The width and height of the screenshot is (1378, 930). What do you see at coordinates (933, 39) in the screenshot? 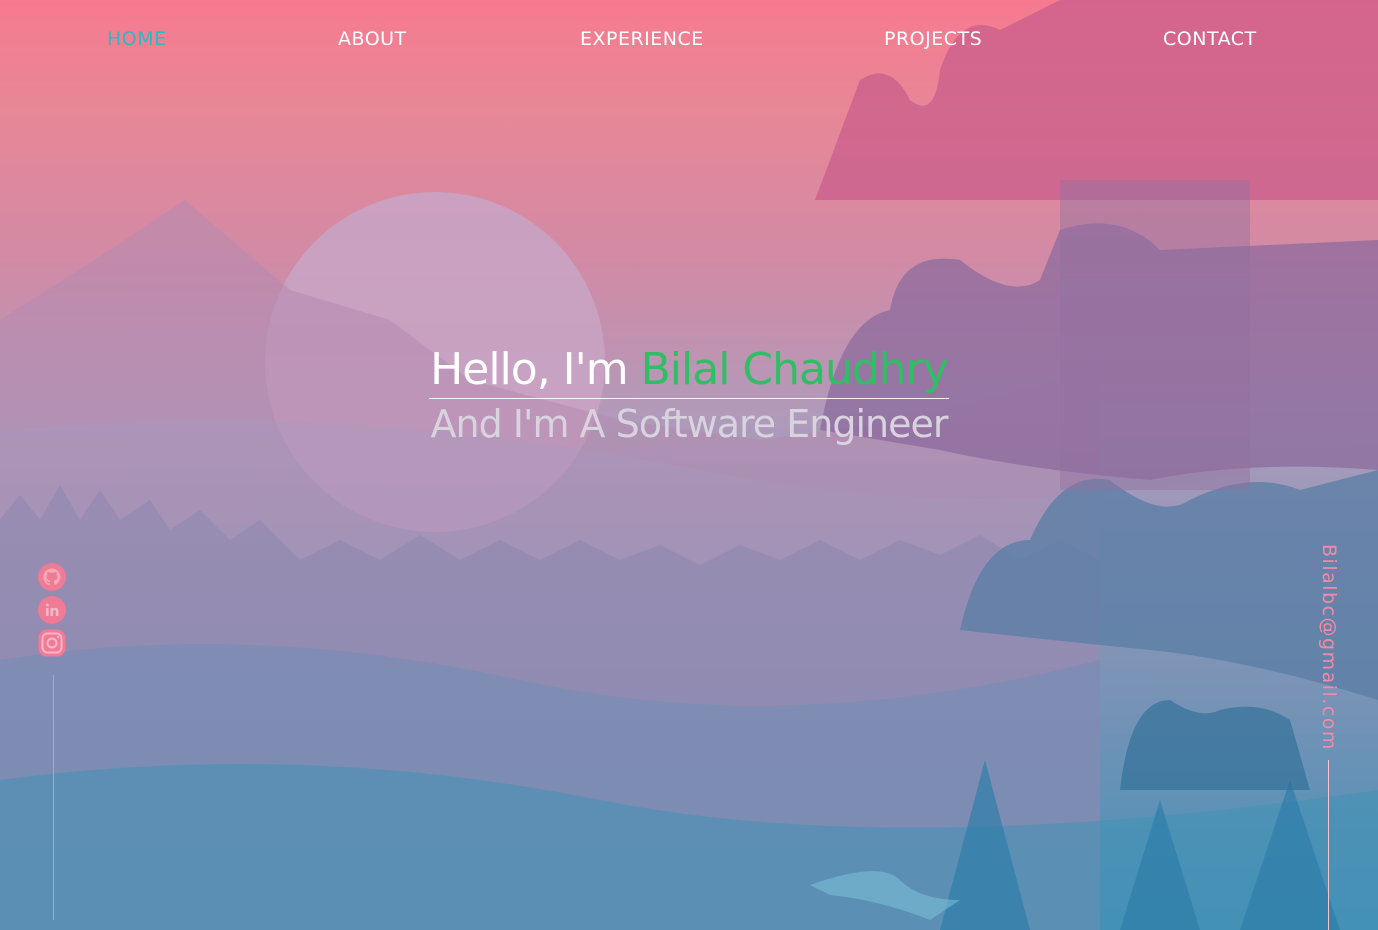
I see `nav-projects-link: PROJECTS` at bounding box center [933, 39].